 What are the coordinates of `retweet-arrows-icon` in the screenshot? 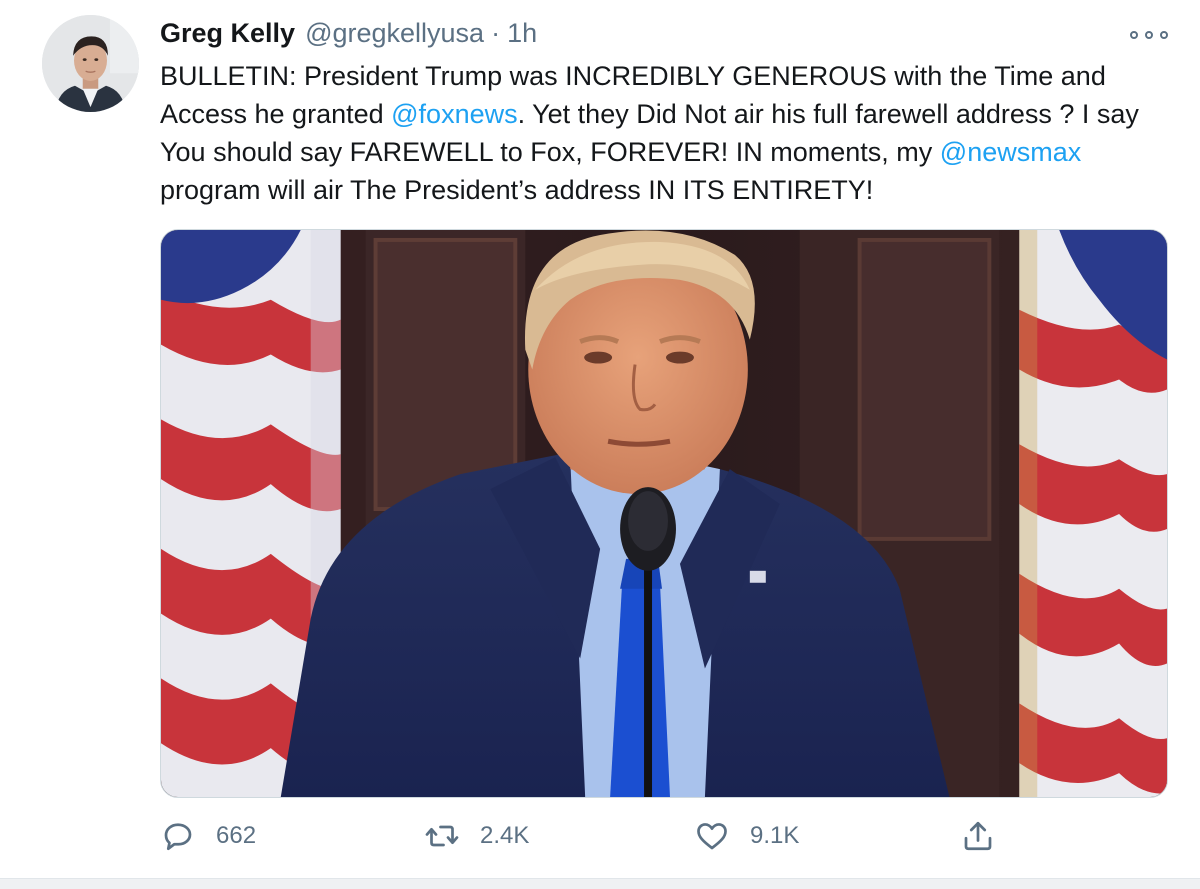 It's located at (442, 836).